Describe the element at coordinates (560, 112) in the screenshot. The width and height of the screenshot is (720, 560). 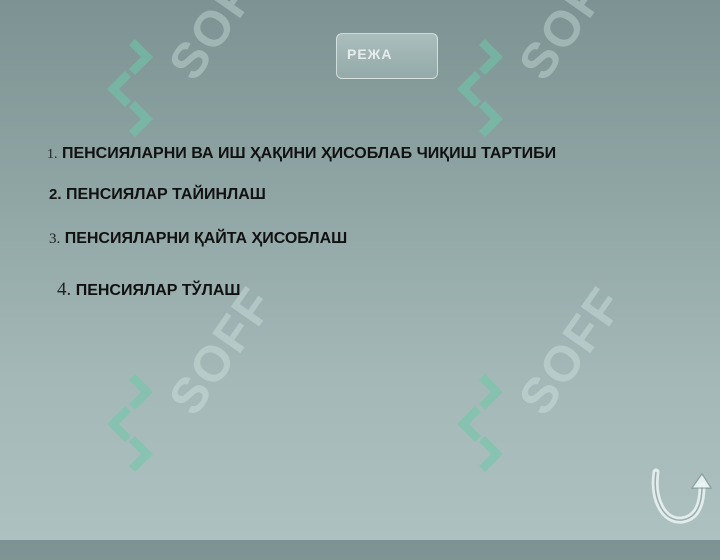
I see `watermark: SOFF` at that location.